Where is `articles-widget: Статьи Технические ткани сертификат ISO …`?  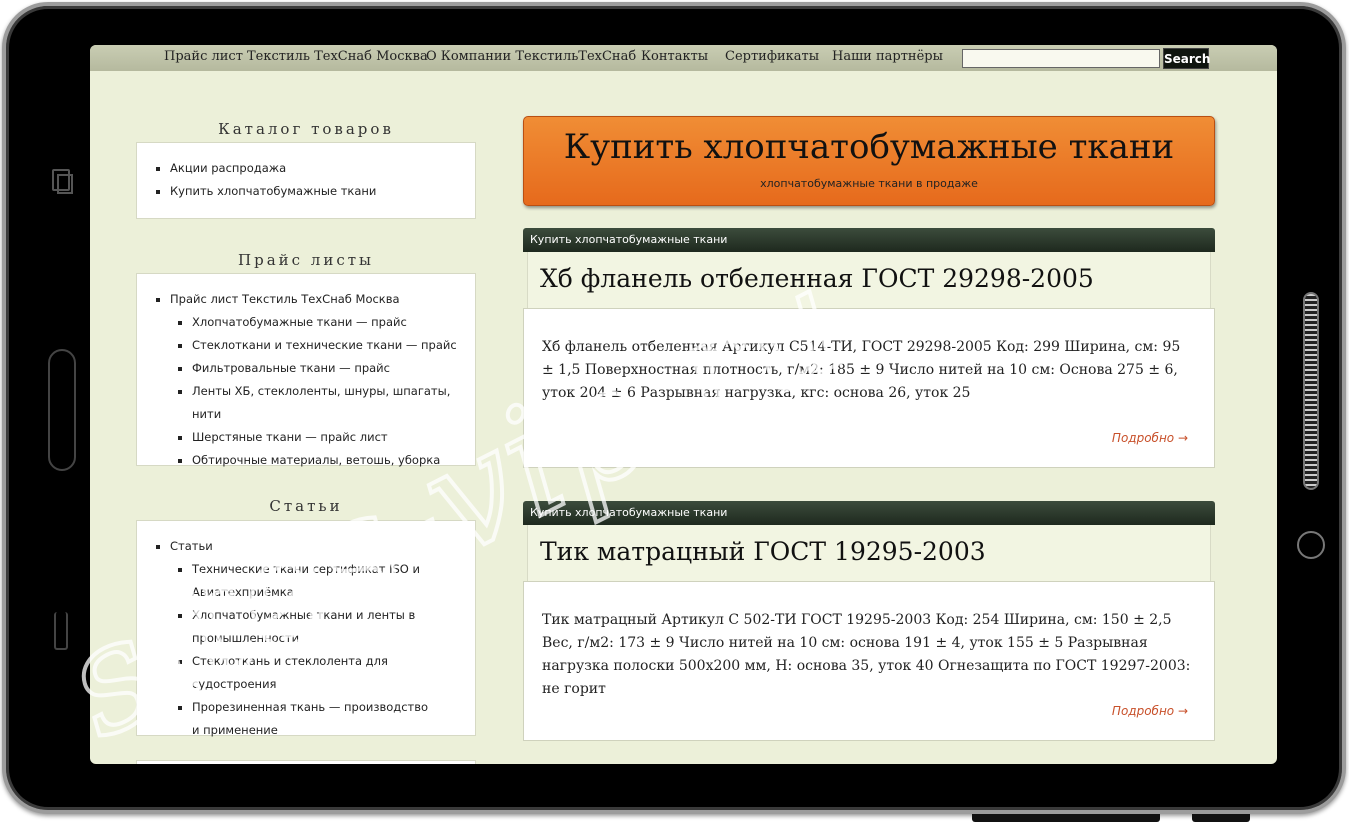
articles-widget: Статьи Технические ткани сертификат ISO … is located at coordinates (306, 628).